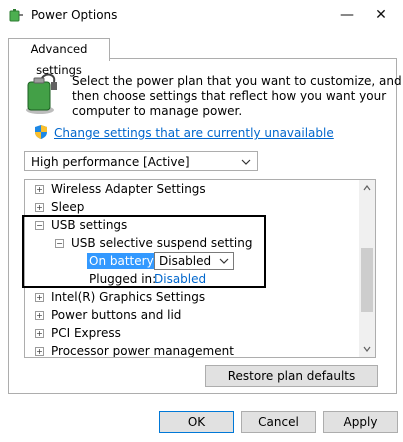 The height and width of the screenshot is (442, 403). Describe the element at coordinates (128, 189) in the screenshot. I see `tree-item-label: Wireless Adapter Settings` at that location.